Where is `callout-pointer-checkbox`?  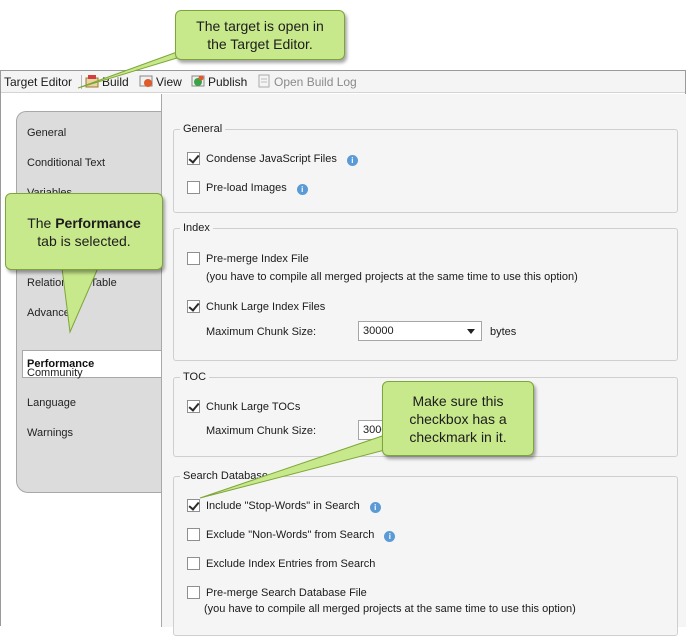
callout-pointer-checkbox is located at coordinates (304, 465).